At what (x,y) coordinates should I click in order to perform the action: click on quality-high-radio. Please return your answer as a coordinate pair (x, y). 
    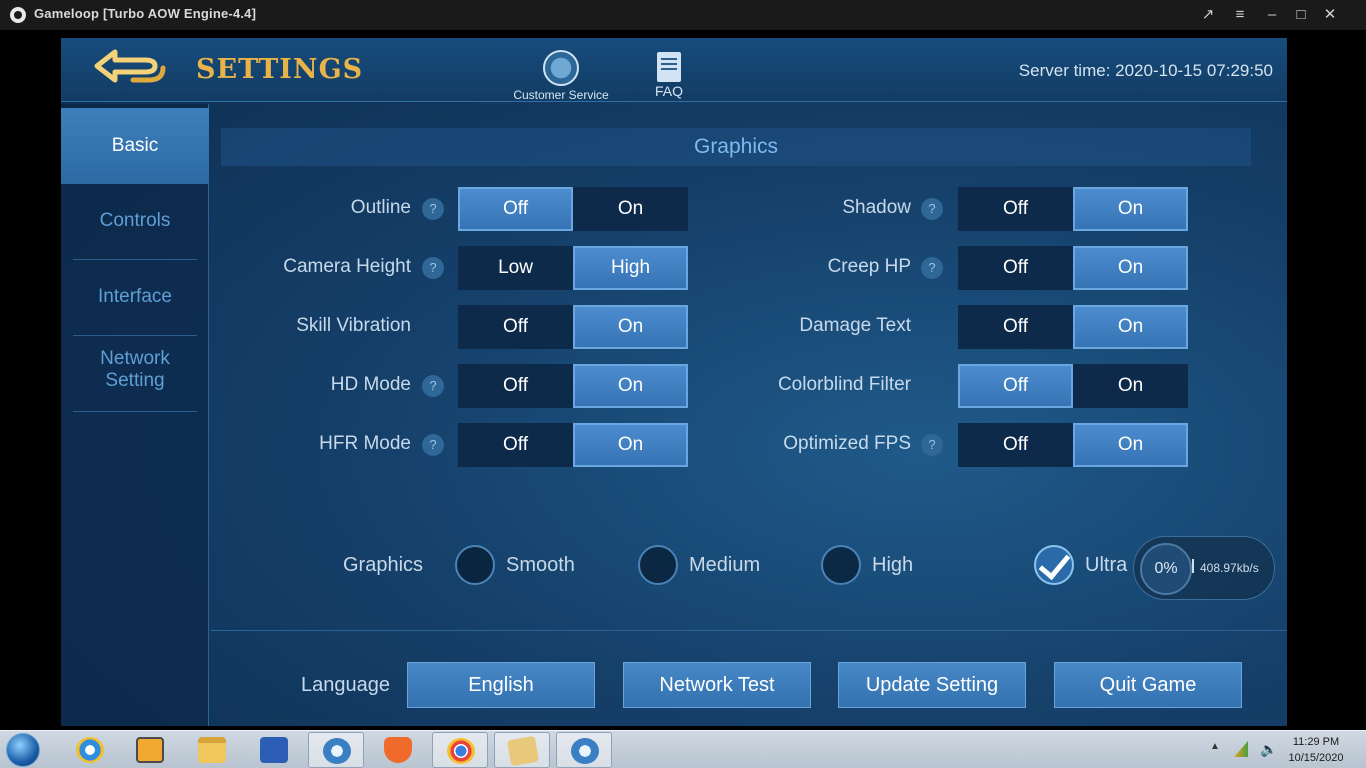
    Looking at the image, I should click on (841, 565).